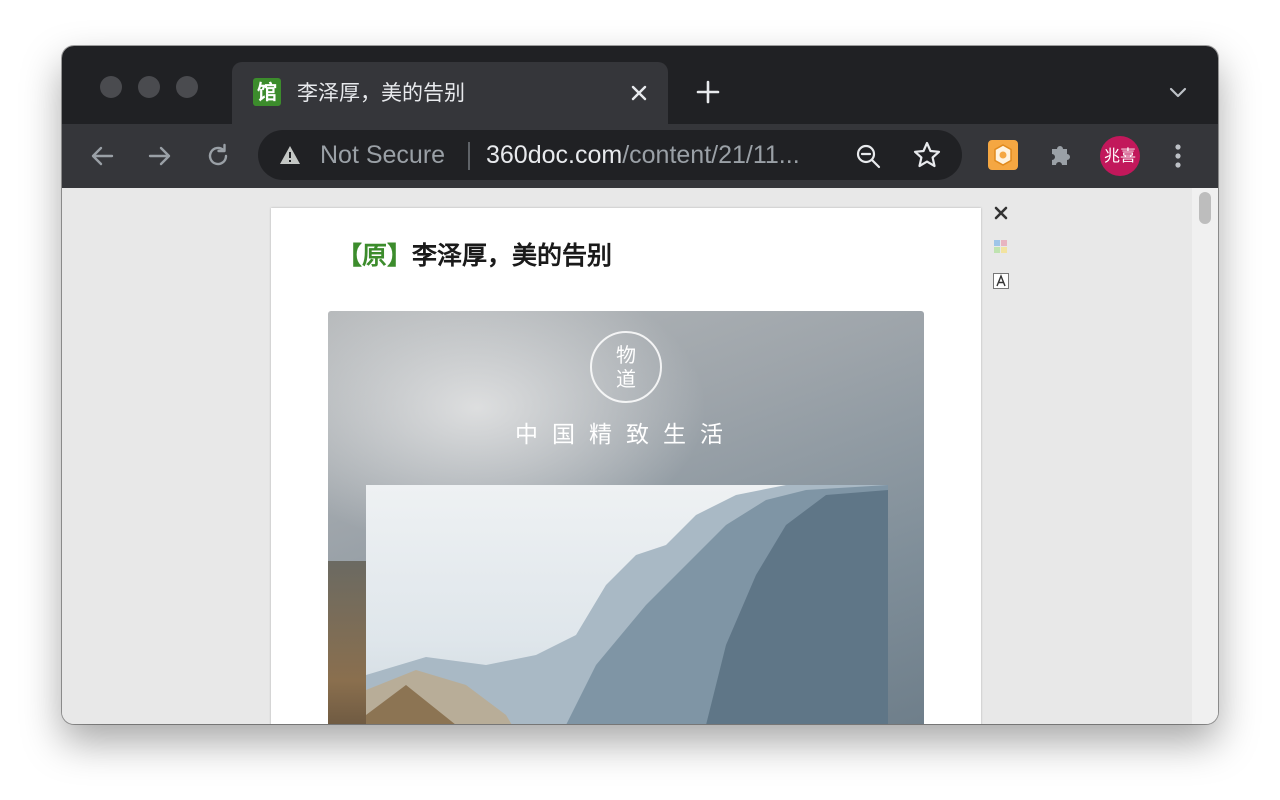  What do you see at coordinates (290, 155) in the screenshot?
I see `warning-triangle-icon` at bounding box center [290, 155].